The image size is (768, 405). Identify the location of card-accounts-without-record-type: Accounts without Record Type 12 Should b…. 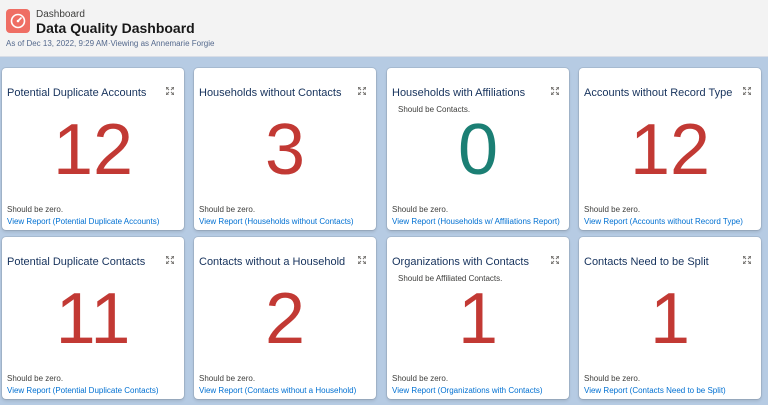
(670, 149).